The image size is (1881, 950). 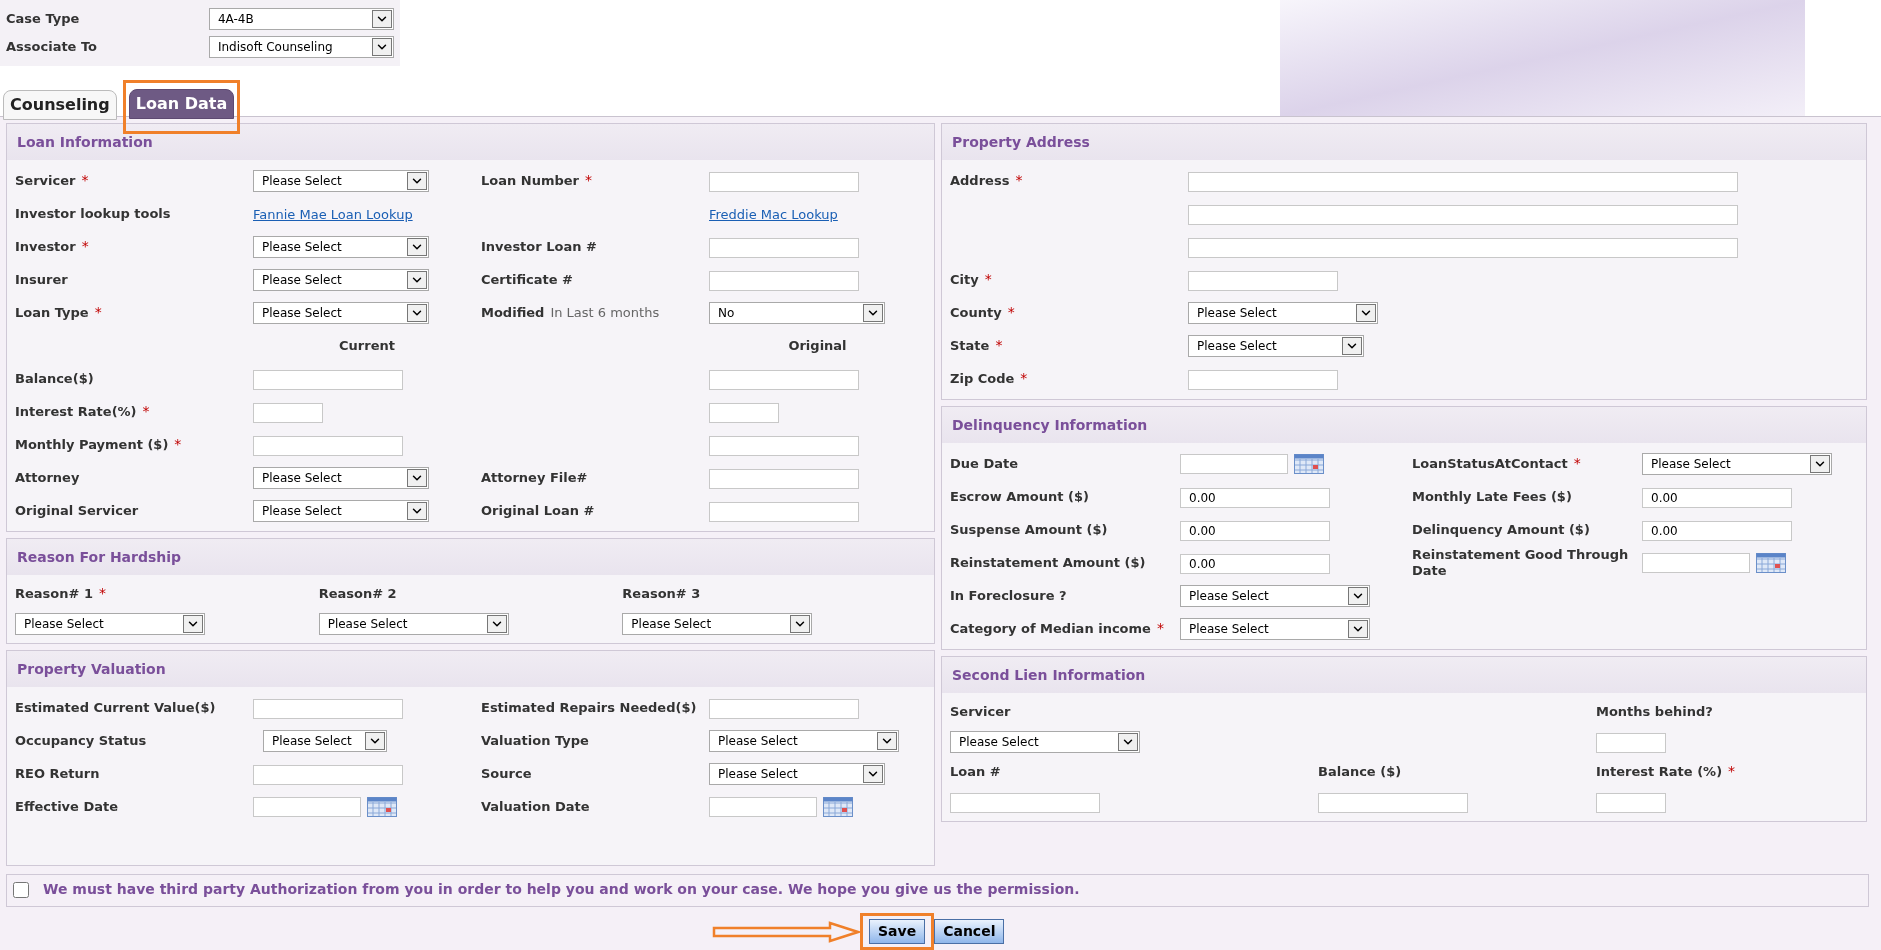 What do you see at coordinates (984, 463) in the screenshot?
I see `field-label: Due Date` at bounding box center [984, 463].